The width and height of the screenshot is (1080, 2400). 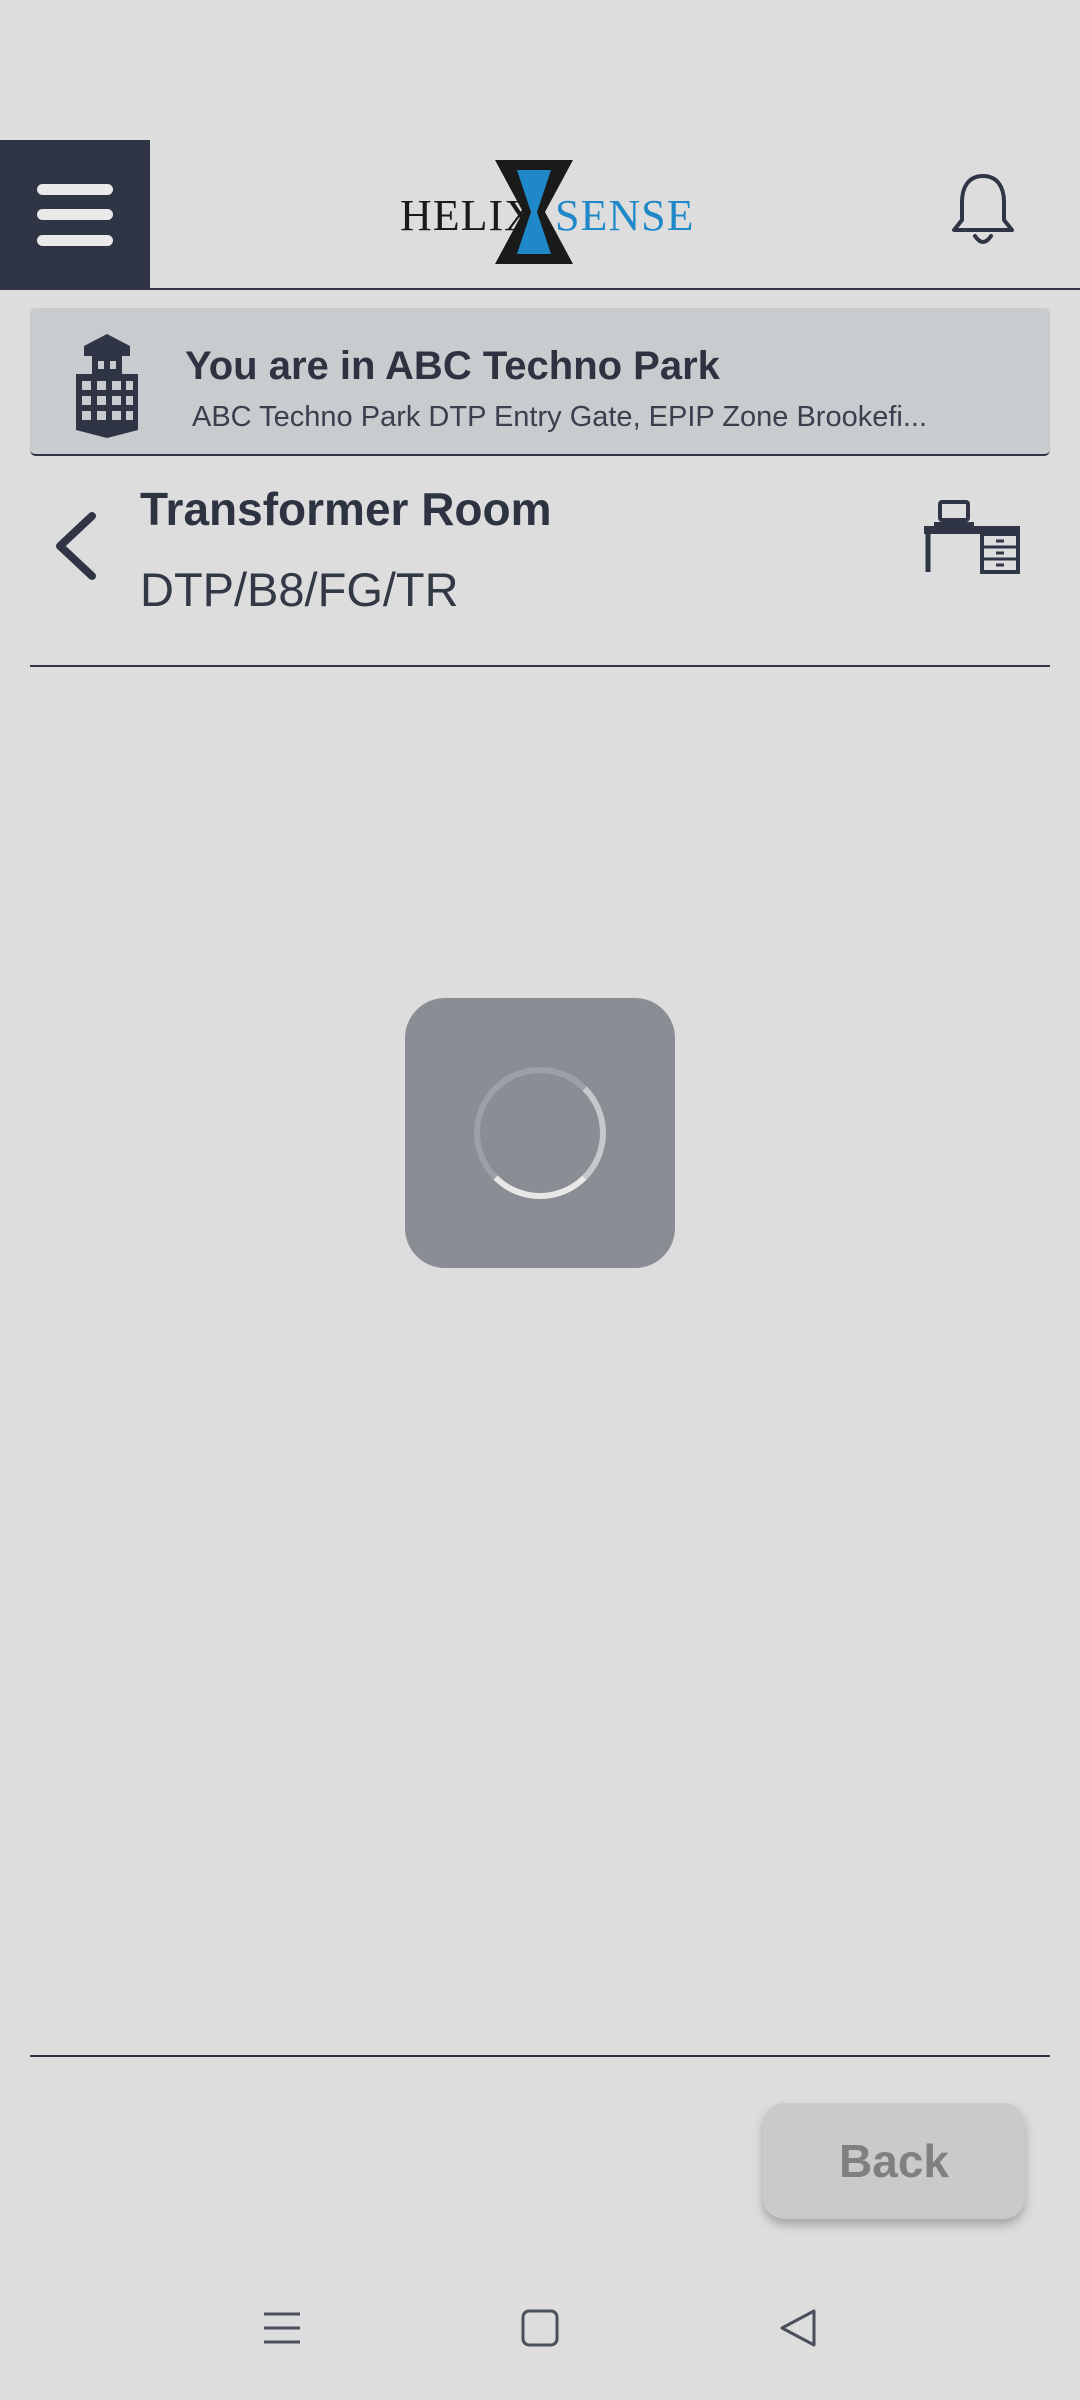 What do you see at coordinates (452, 366) in the screenshot?
I see `location-title: You are in ABC Techno Park` at bounding box center [452, 366].